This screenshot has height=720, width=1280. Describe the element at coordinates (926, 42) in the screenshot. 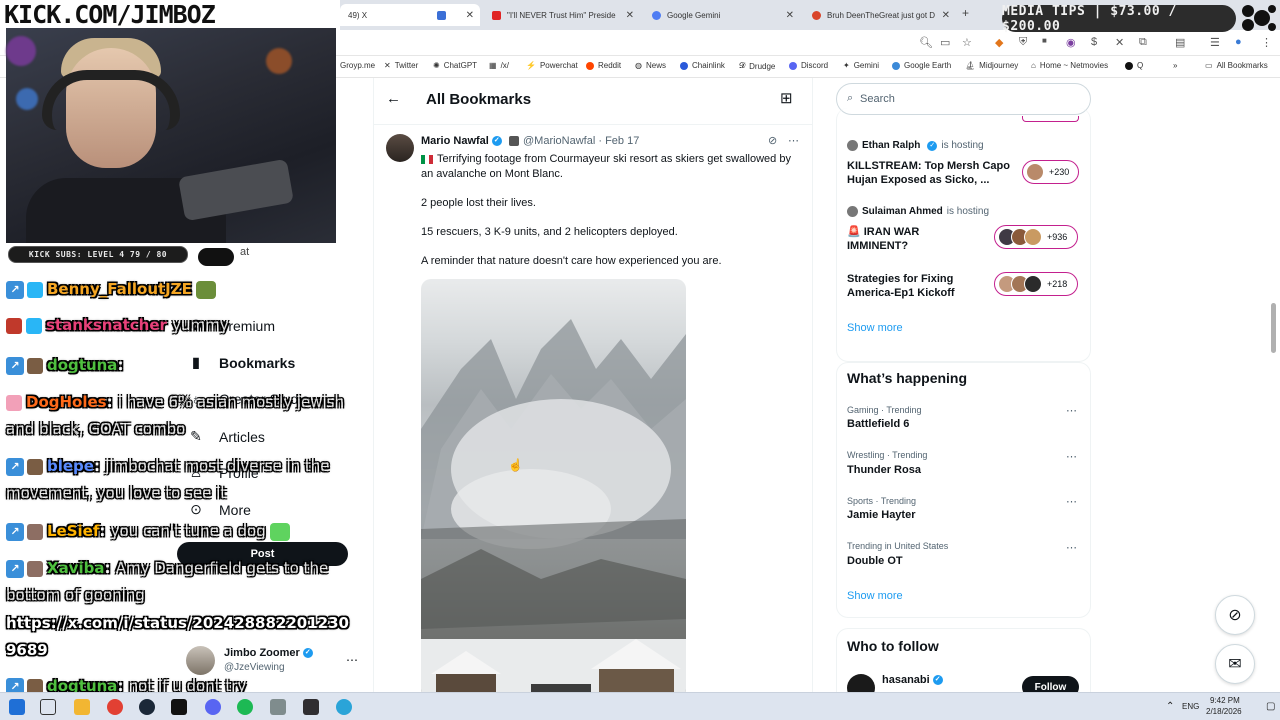

I see `zoom-icon: 🔍︎` at that location.